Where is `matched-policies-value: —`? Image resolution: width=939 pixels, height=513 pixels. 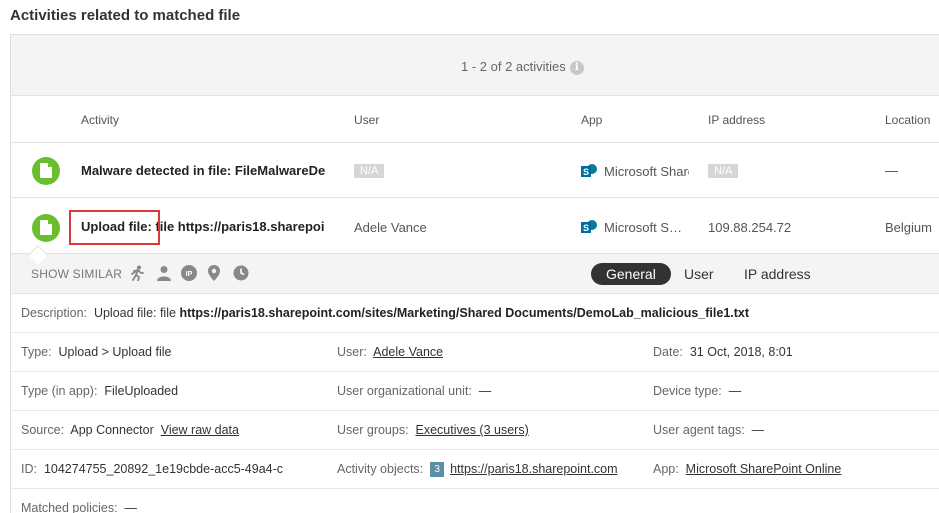
matched-policies-value: — is located at coordinates (131, 507).